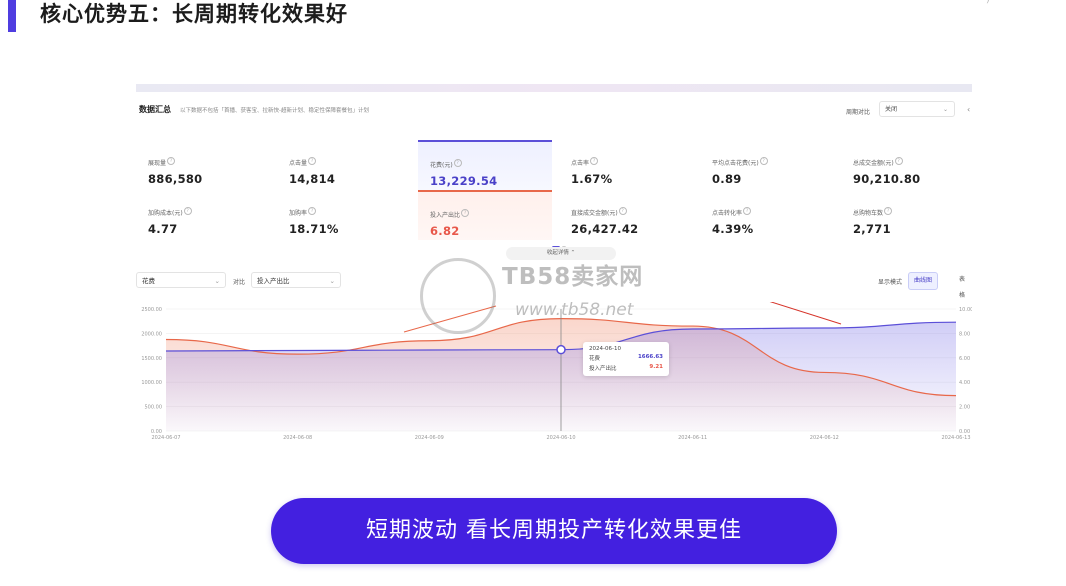  I want to click on period-compare-label: 周期对比, so click(858, 112).